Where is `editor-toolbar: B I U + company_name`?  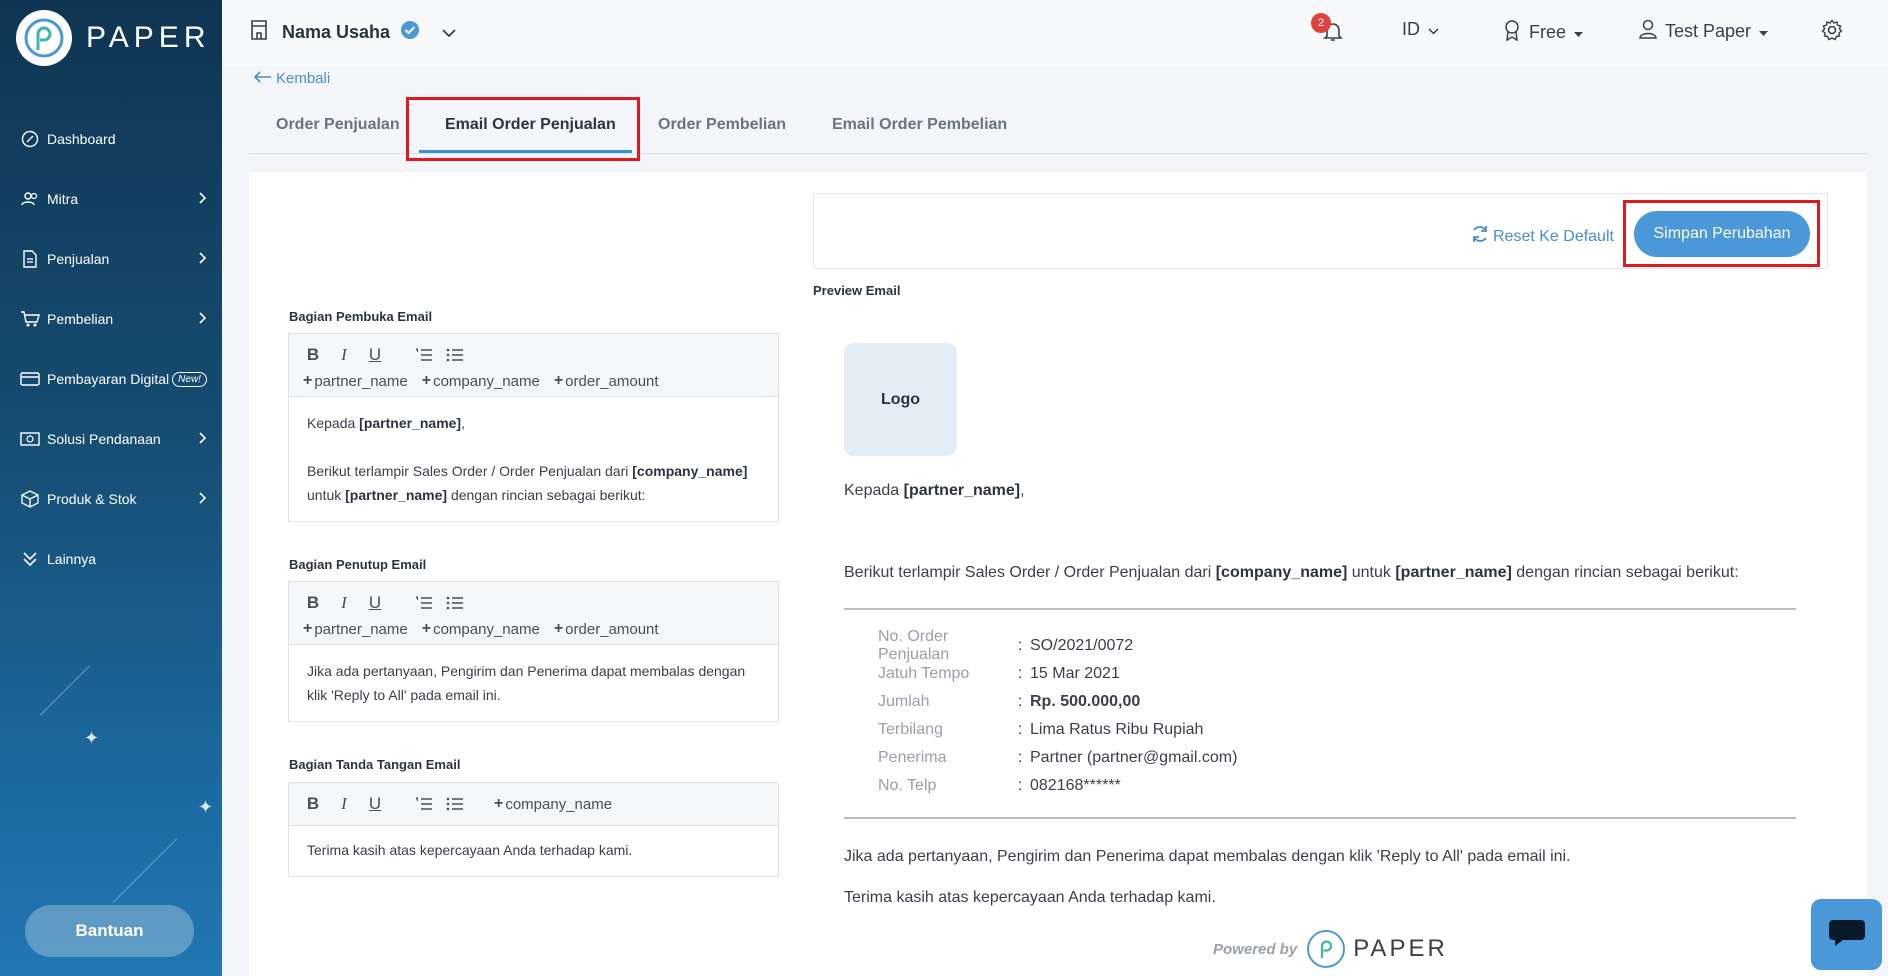 editor-toolbar: B I U + company_name is located at coordinates (533, 804).